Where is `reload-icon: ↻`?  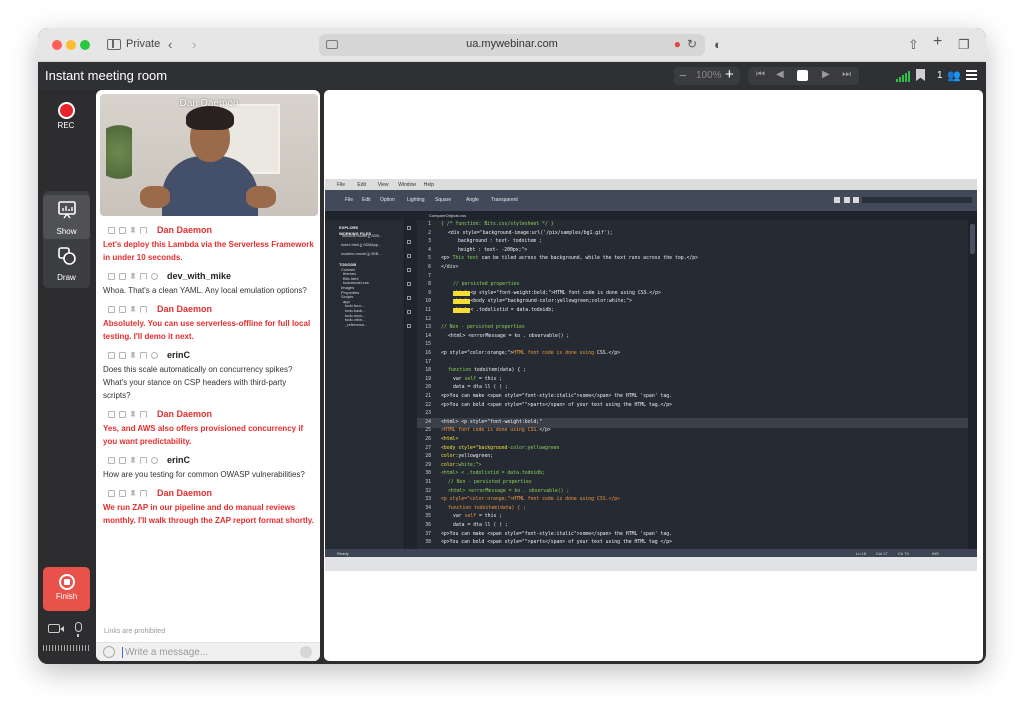 reload-icon: ↻ is located at coordinates (692, 44).